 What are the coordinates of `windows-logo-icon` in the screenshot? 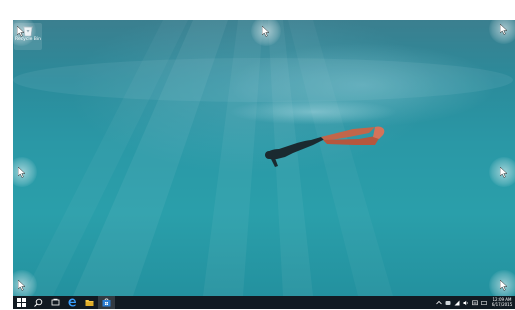 It's located at (21, 302).